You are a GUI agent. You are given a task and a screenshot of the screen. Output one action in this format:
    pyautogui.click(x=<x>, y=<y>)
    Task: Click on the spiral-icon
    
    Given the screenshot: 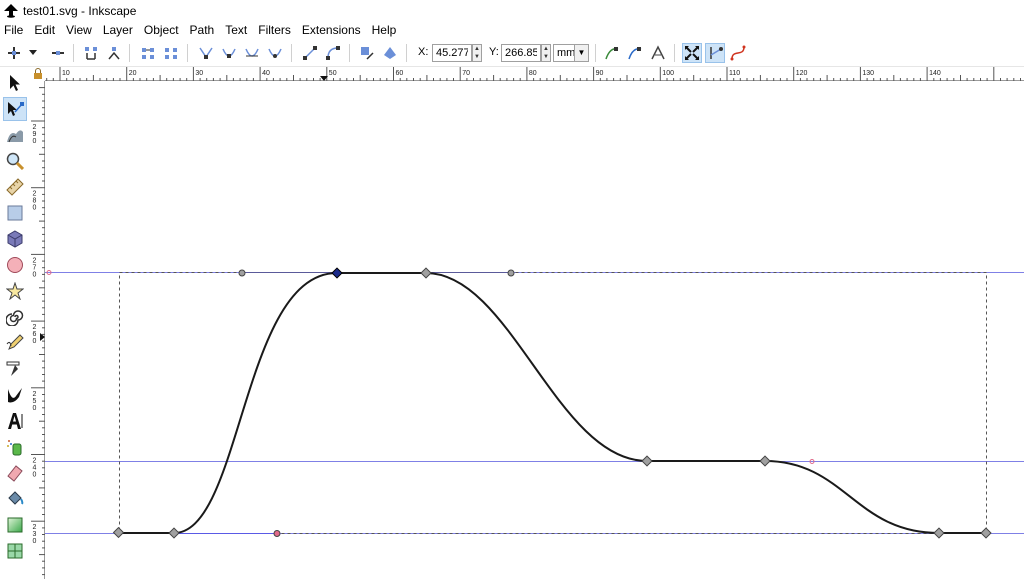 What is the action you would take?
    pyautogui.click(x=15, y=318)
    